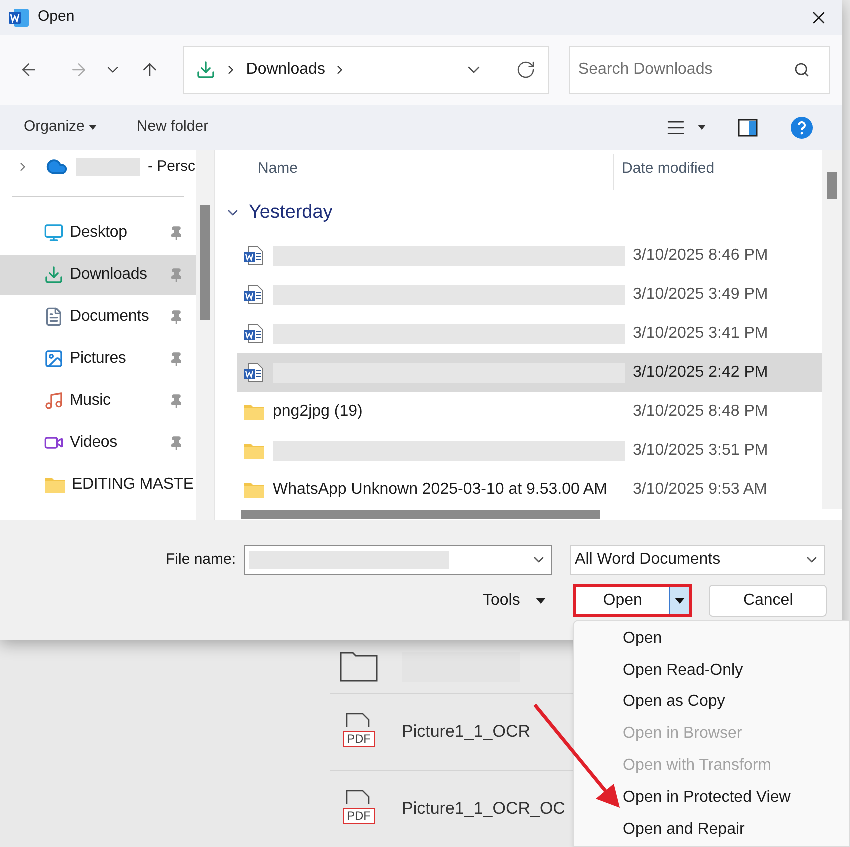  I want to click on file-row: png2jpg (19) 3/10/2025 8:48 PM, so click(529, 411).